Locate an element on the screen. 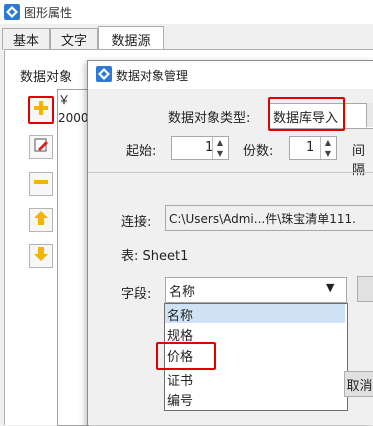 The width and height of the screenshot is (373, 426). dialog-app-icon is located at coordinates (104, 74).